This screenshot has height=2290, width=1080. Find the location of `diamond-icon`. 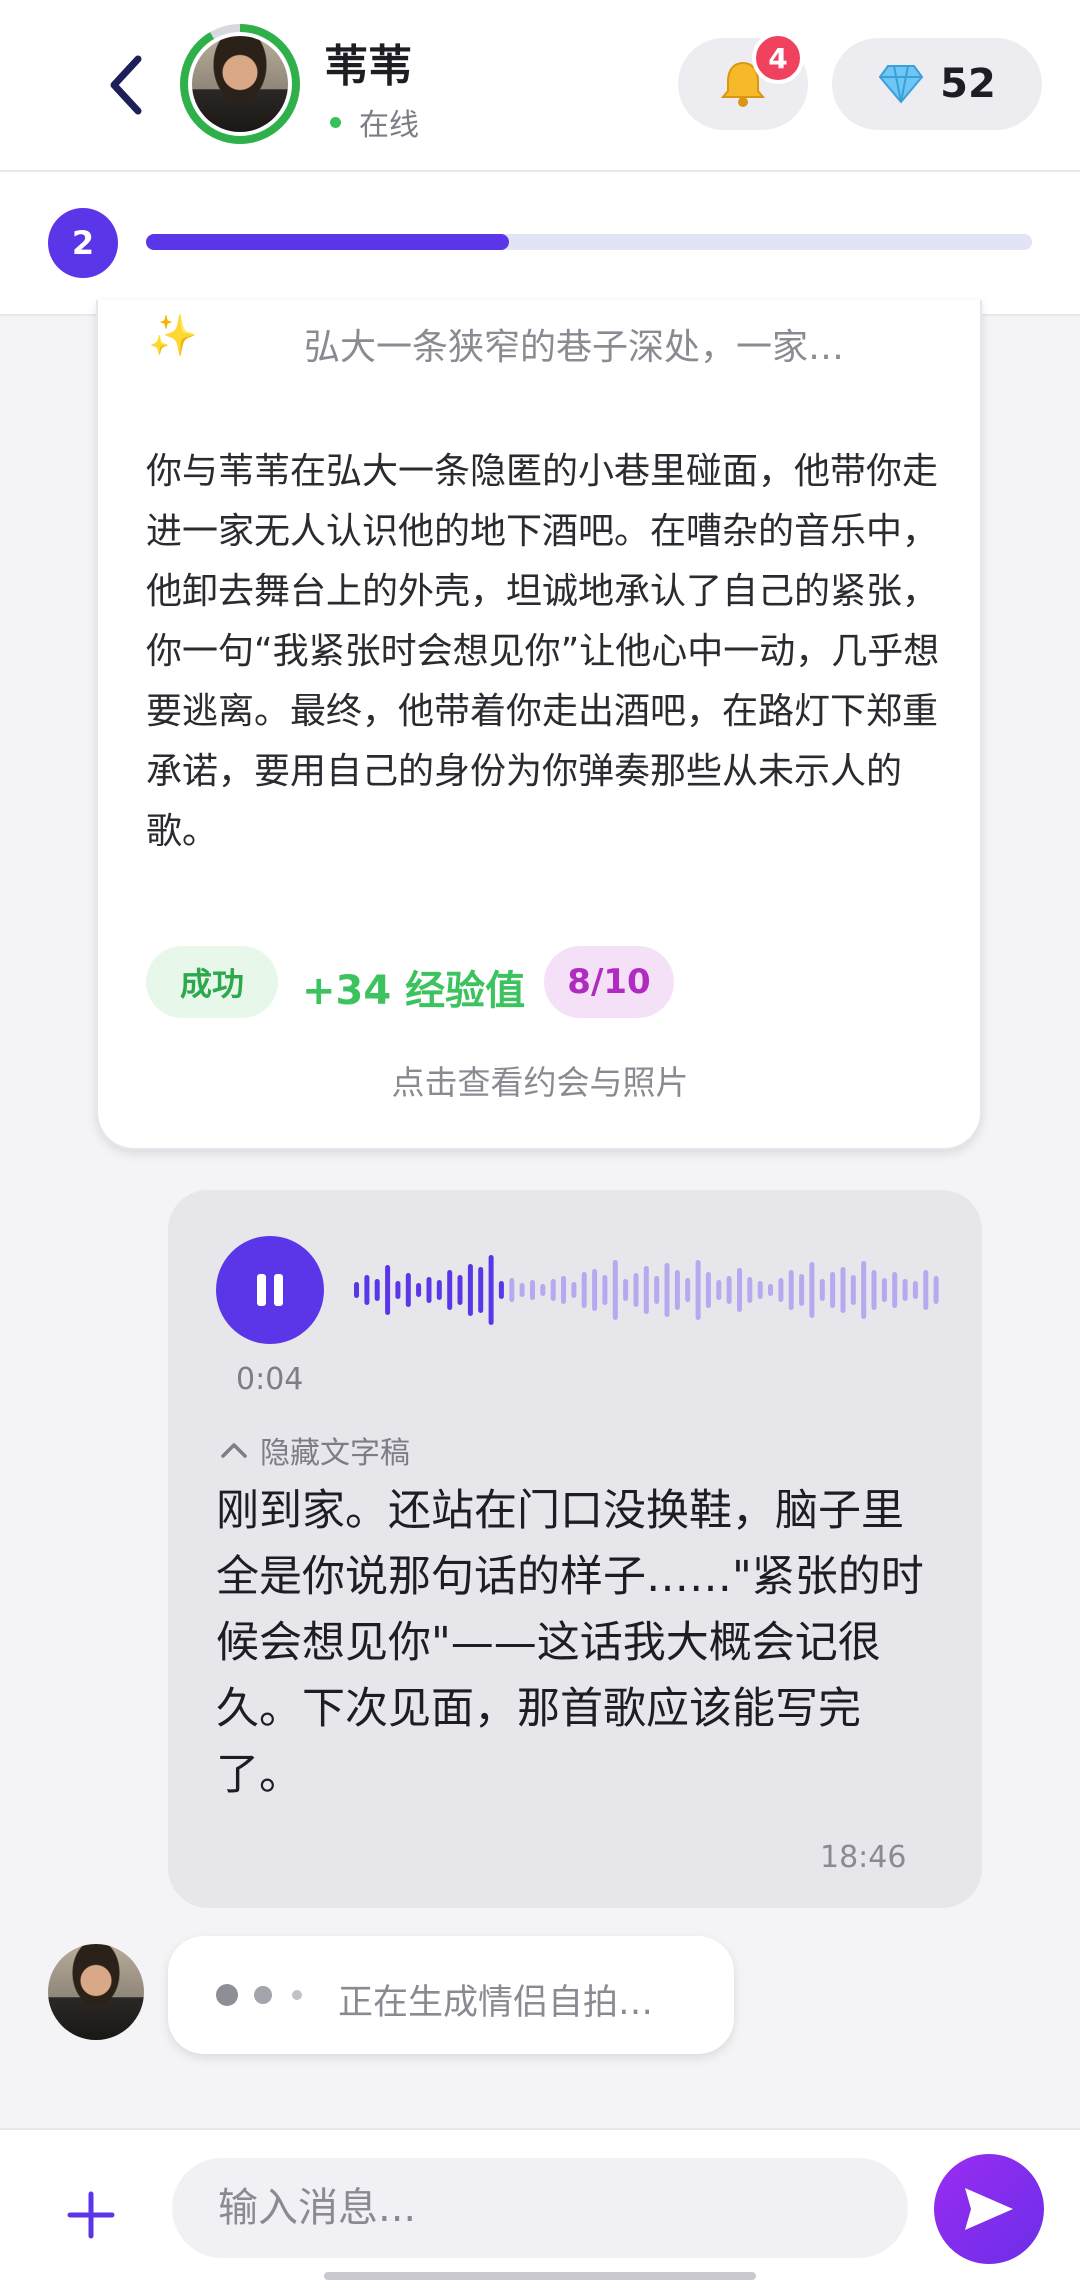

diamond-icon is located at coordinates (901, 84).